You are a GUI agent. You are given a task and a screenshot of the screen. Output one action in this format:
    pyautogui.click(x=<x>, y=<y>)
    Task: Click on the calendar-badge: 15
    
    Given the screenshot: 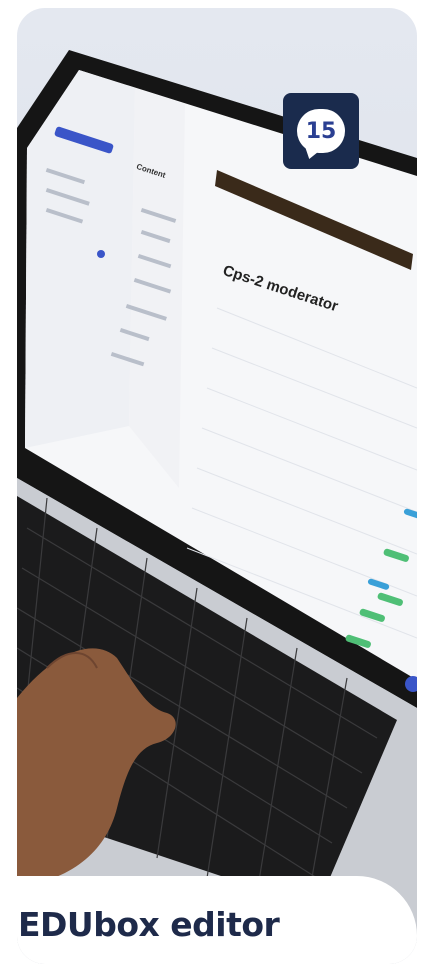 What is the action you would take?
    pyautogui.click(x=321, y=131)
    